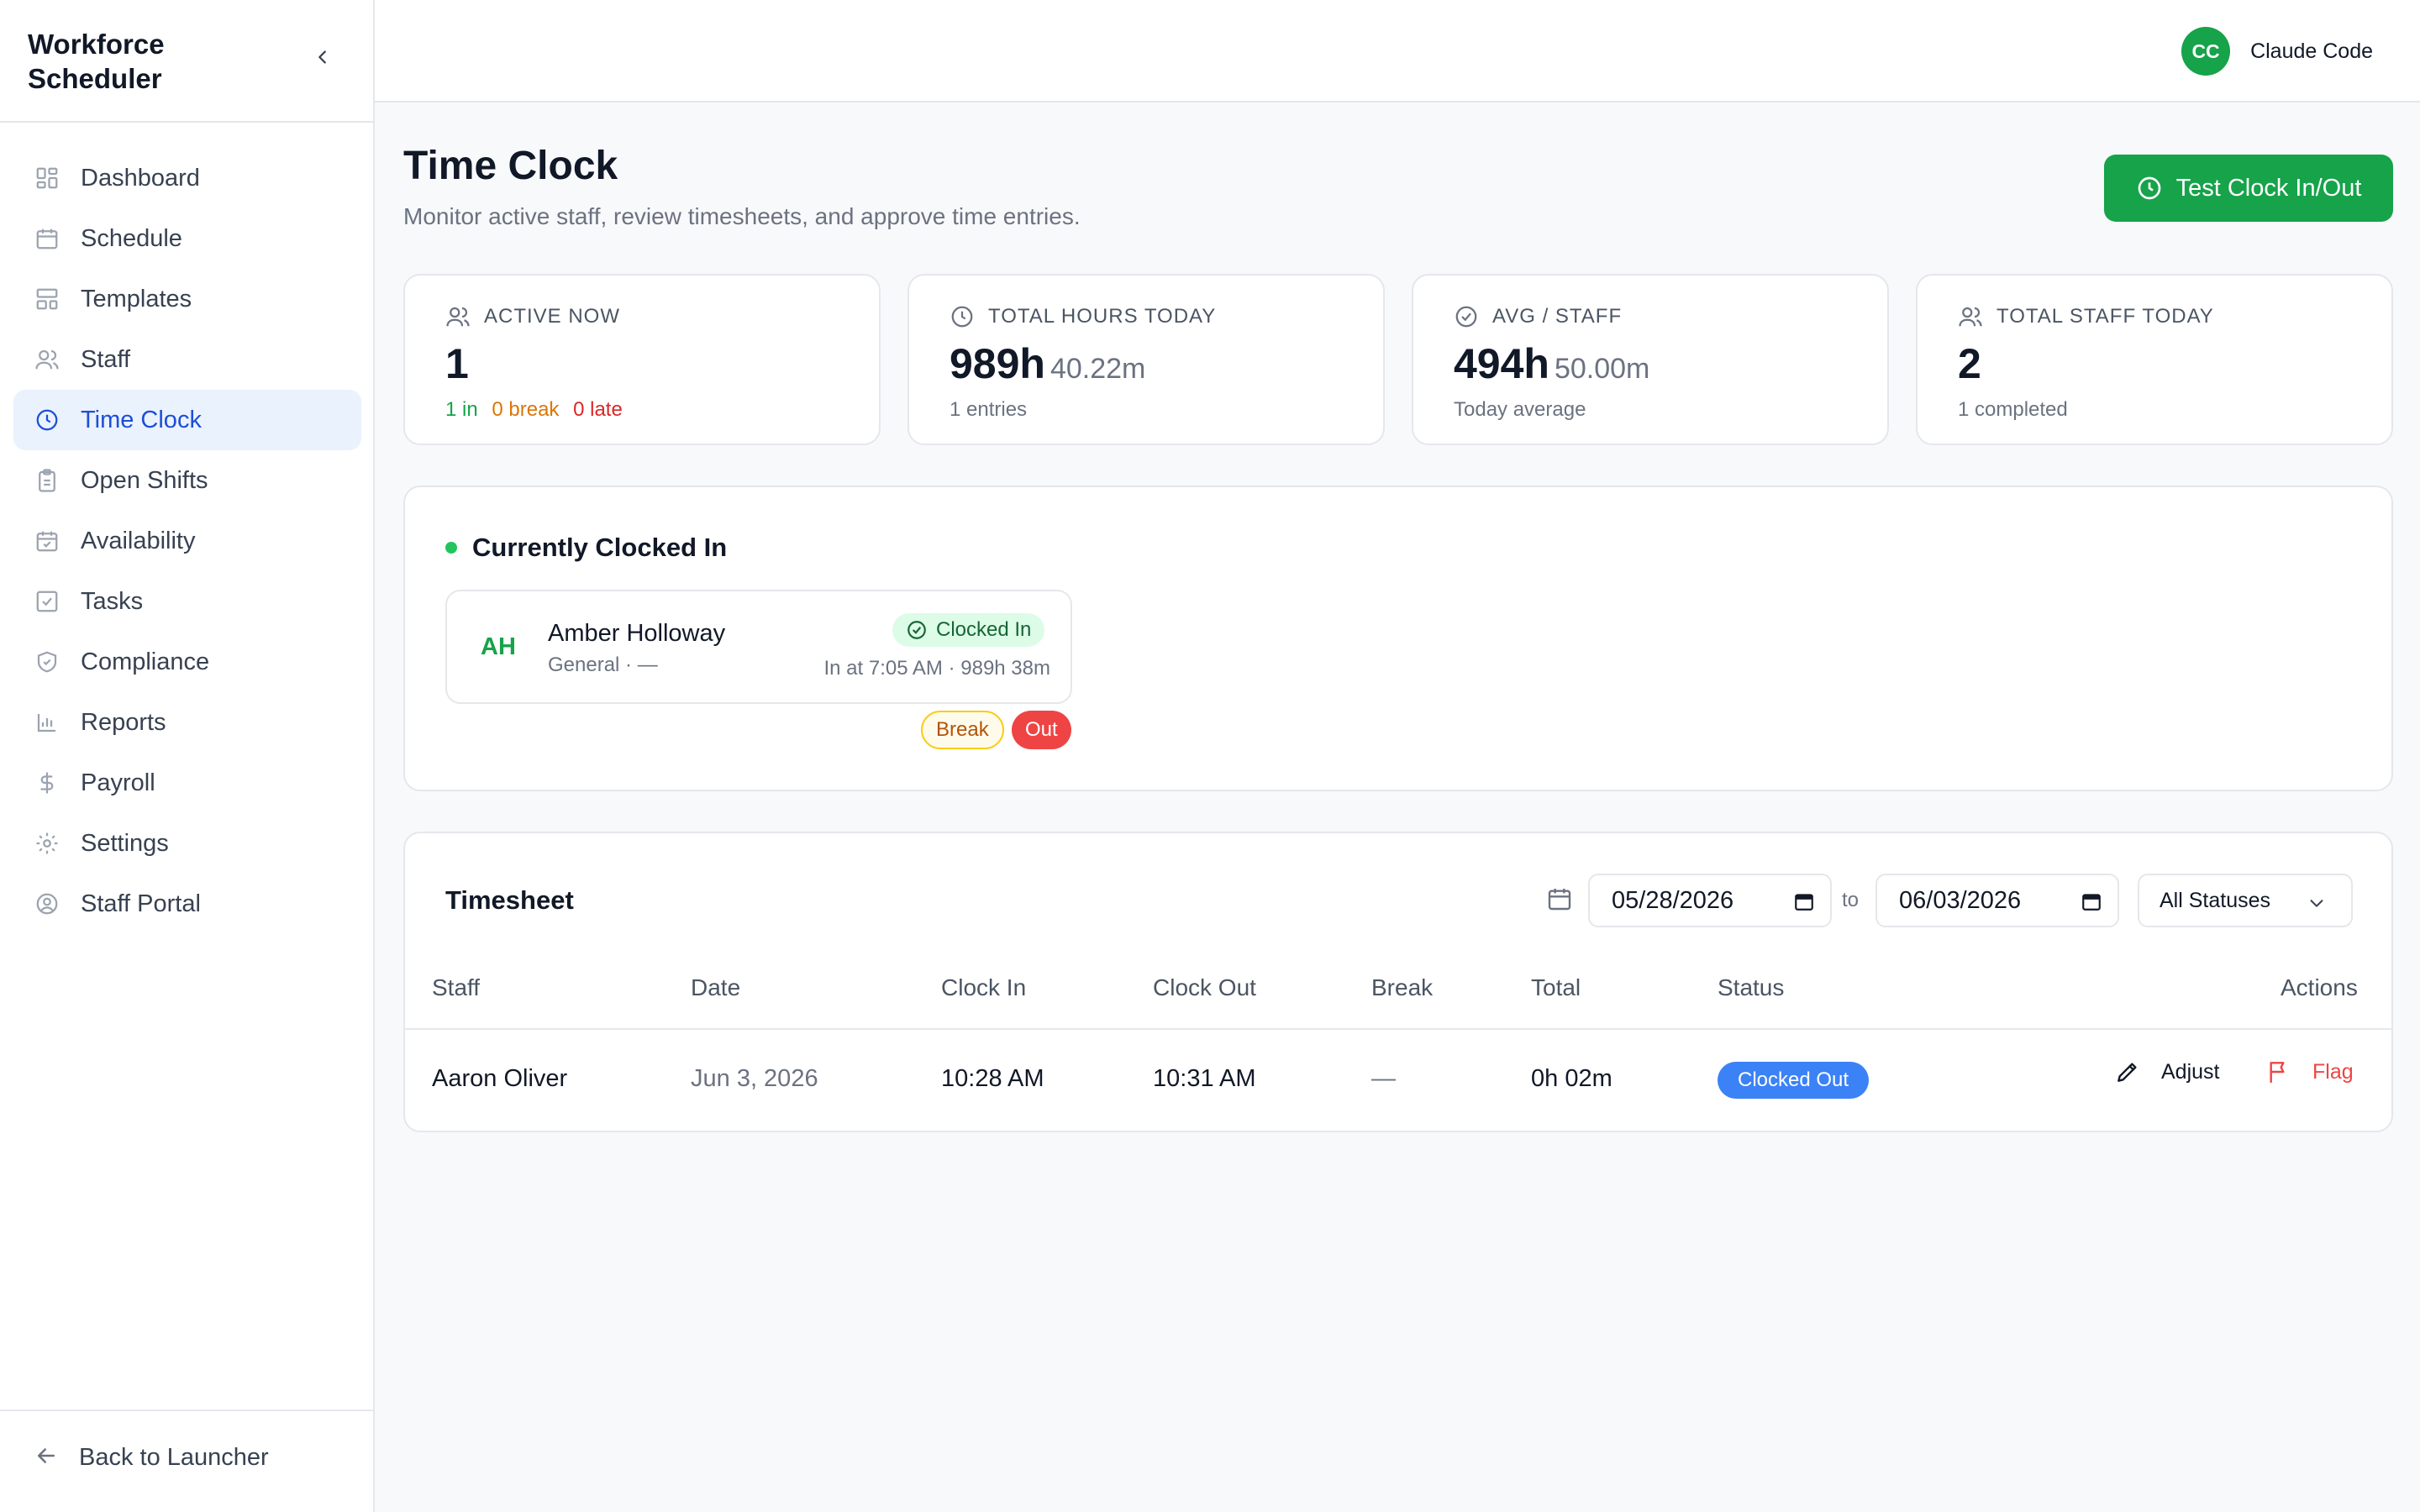 The image size is (2420, 1512). What do you see at coordinates (511, 166) in the screenshot?
I see `page-title: Time Clock` at bounding box center [511, 166].